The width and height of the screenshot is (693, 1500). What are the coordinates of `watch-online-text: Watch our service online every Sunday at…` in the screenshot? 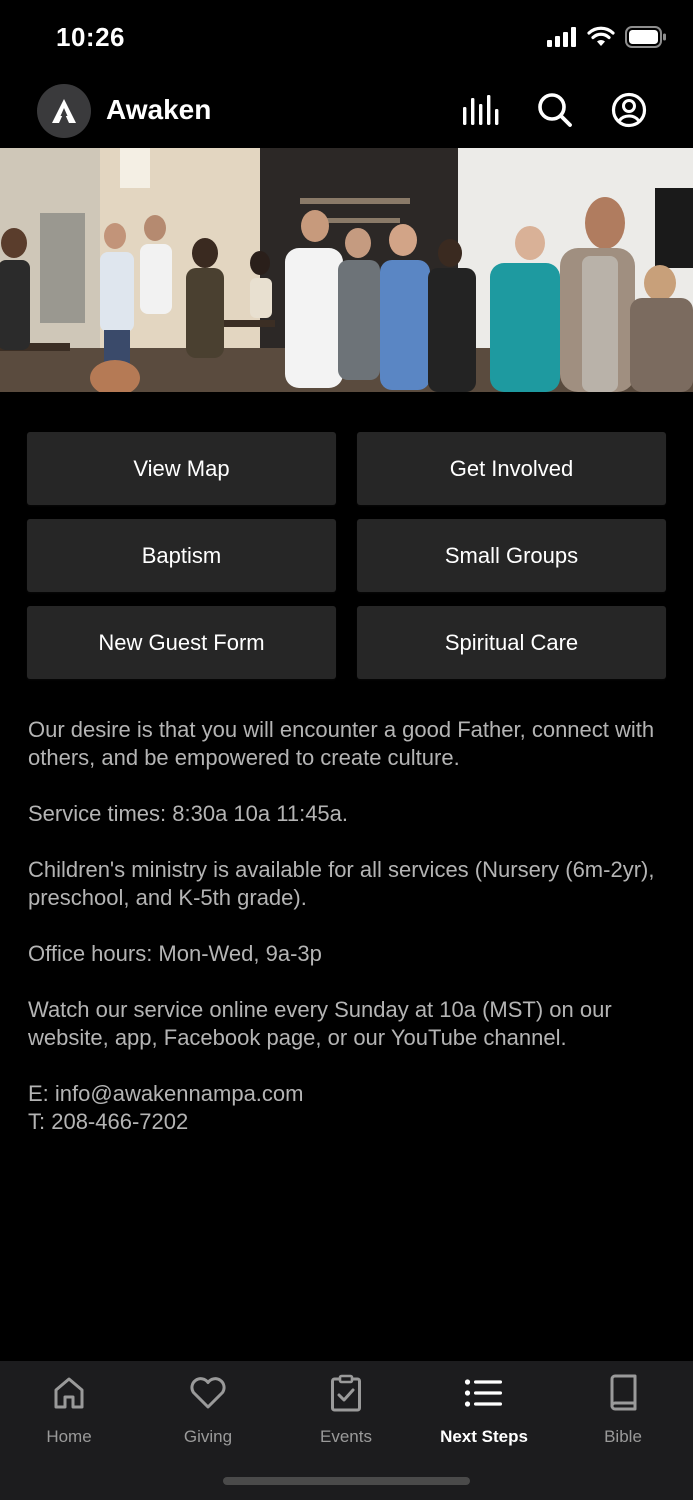 It's located at (320, 1023).